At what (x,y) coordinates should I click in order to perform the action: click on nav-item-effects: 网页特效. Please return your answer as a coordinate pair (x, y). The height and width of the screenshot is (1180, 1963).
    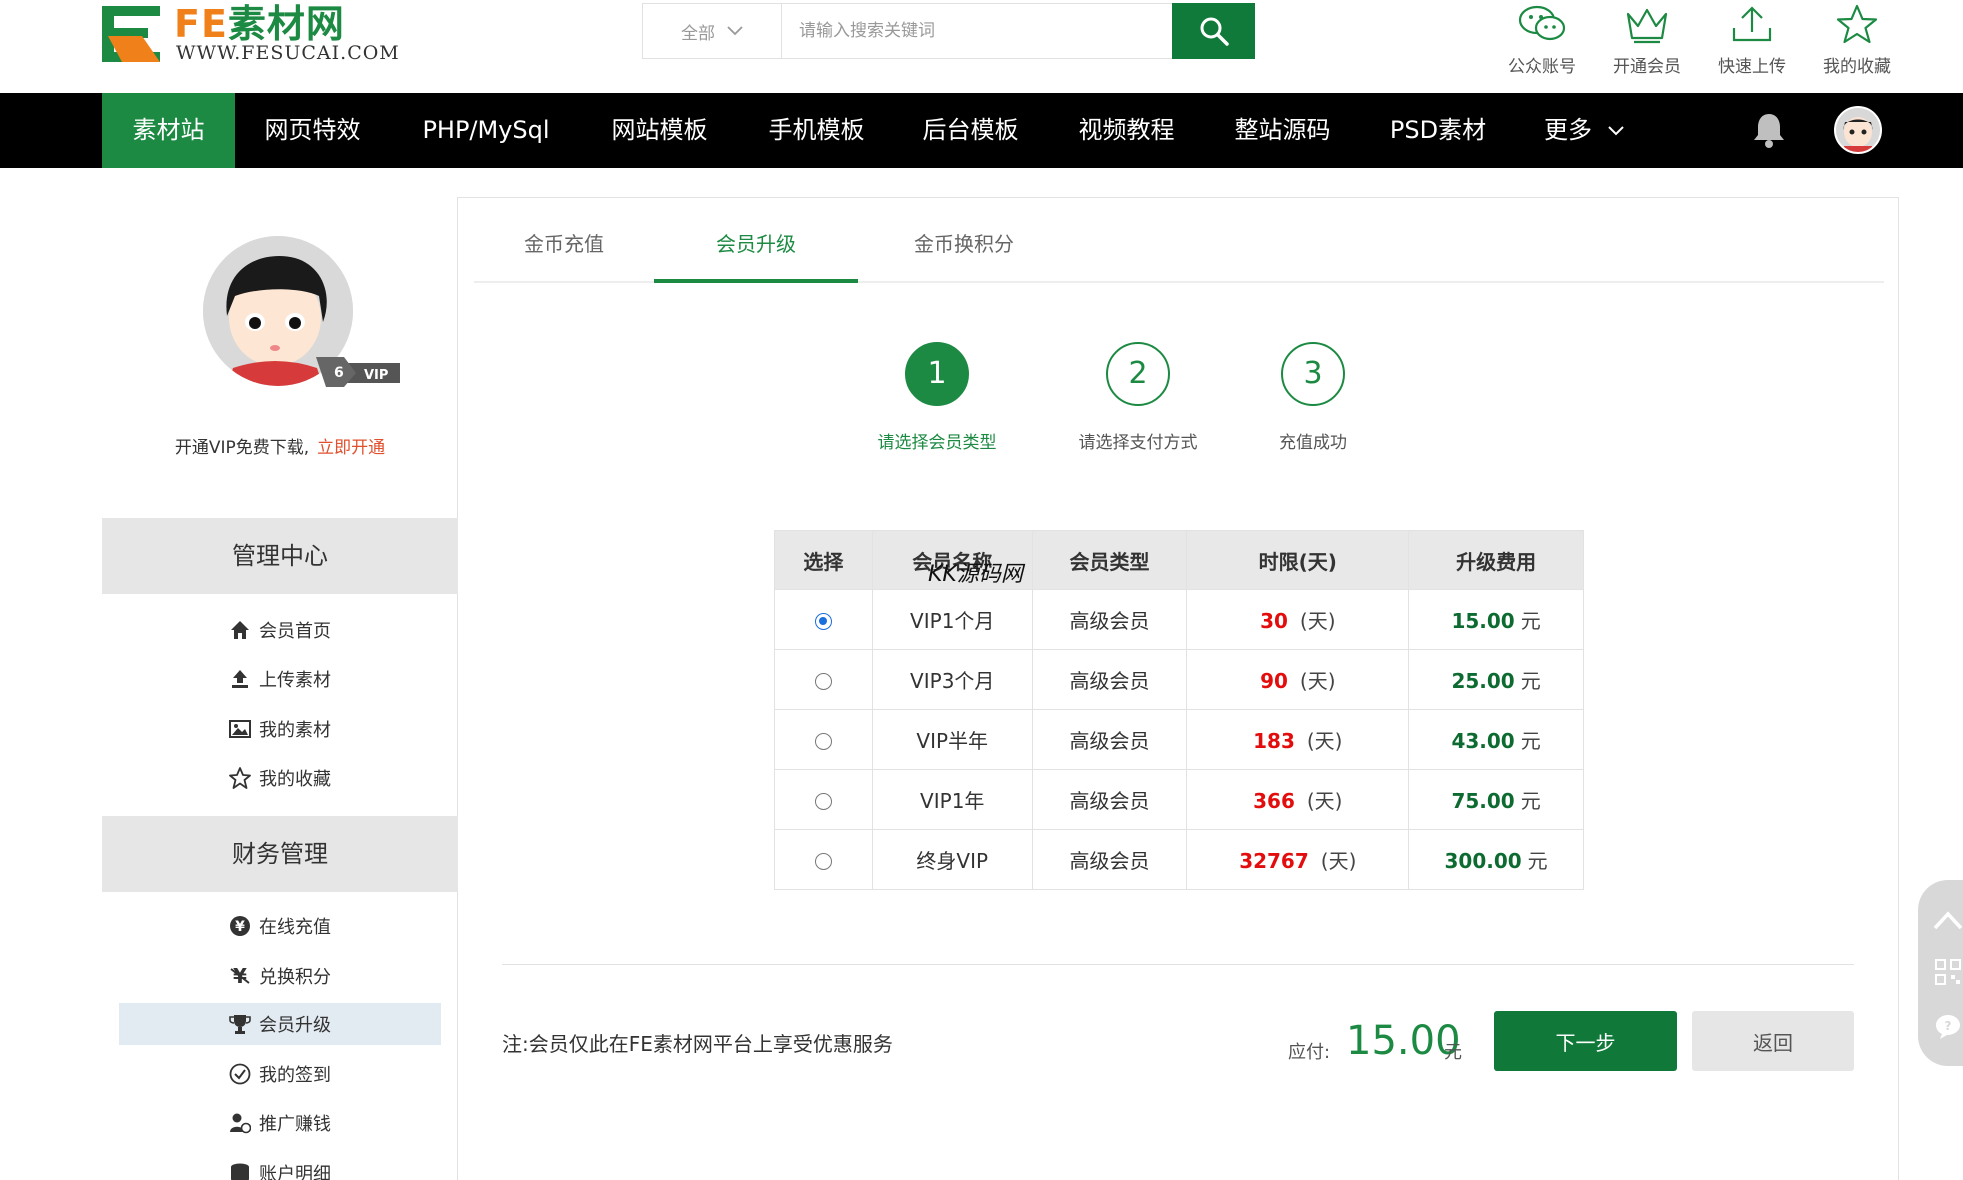
    Looking at the image, I should click on (312, 130).